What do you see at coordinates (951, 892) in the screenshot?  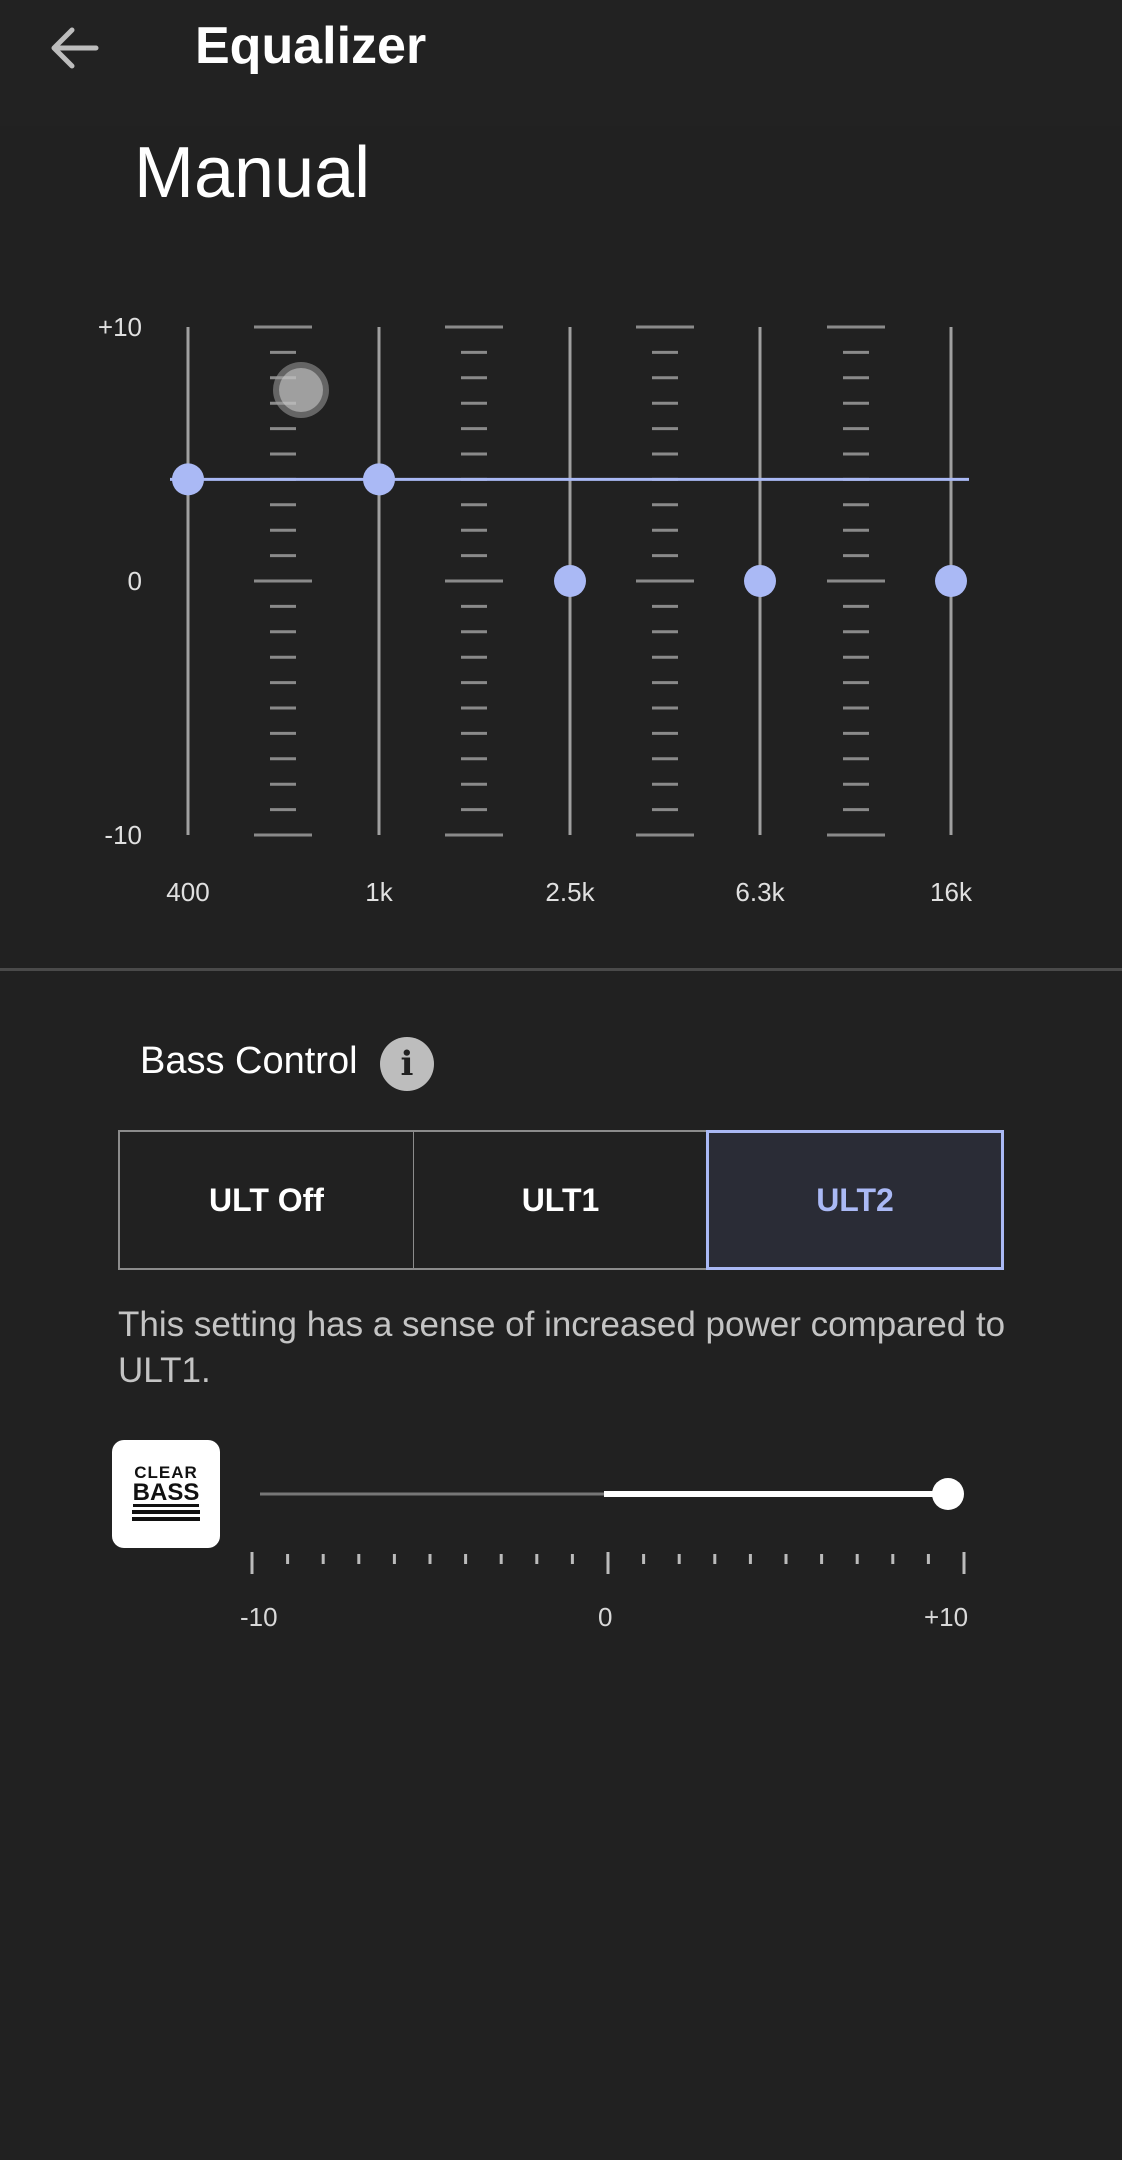 I see `eq-band-label: 16k` at bounding box center [951, 892].